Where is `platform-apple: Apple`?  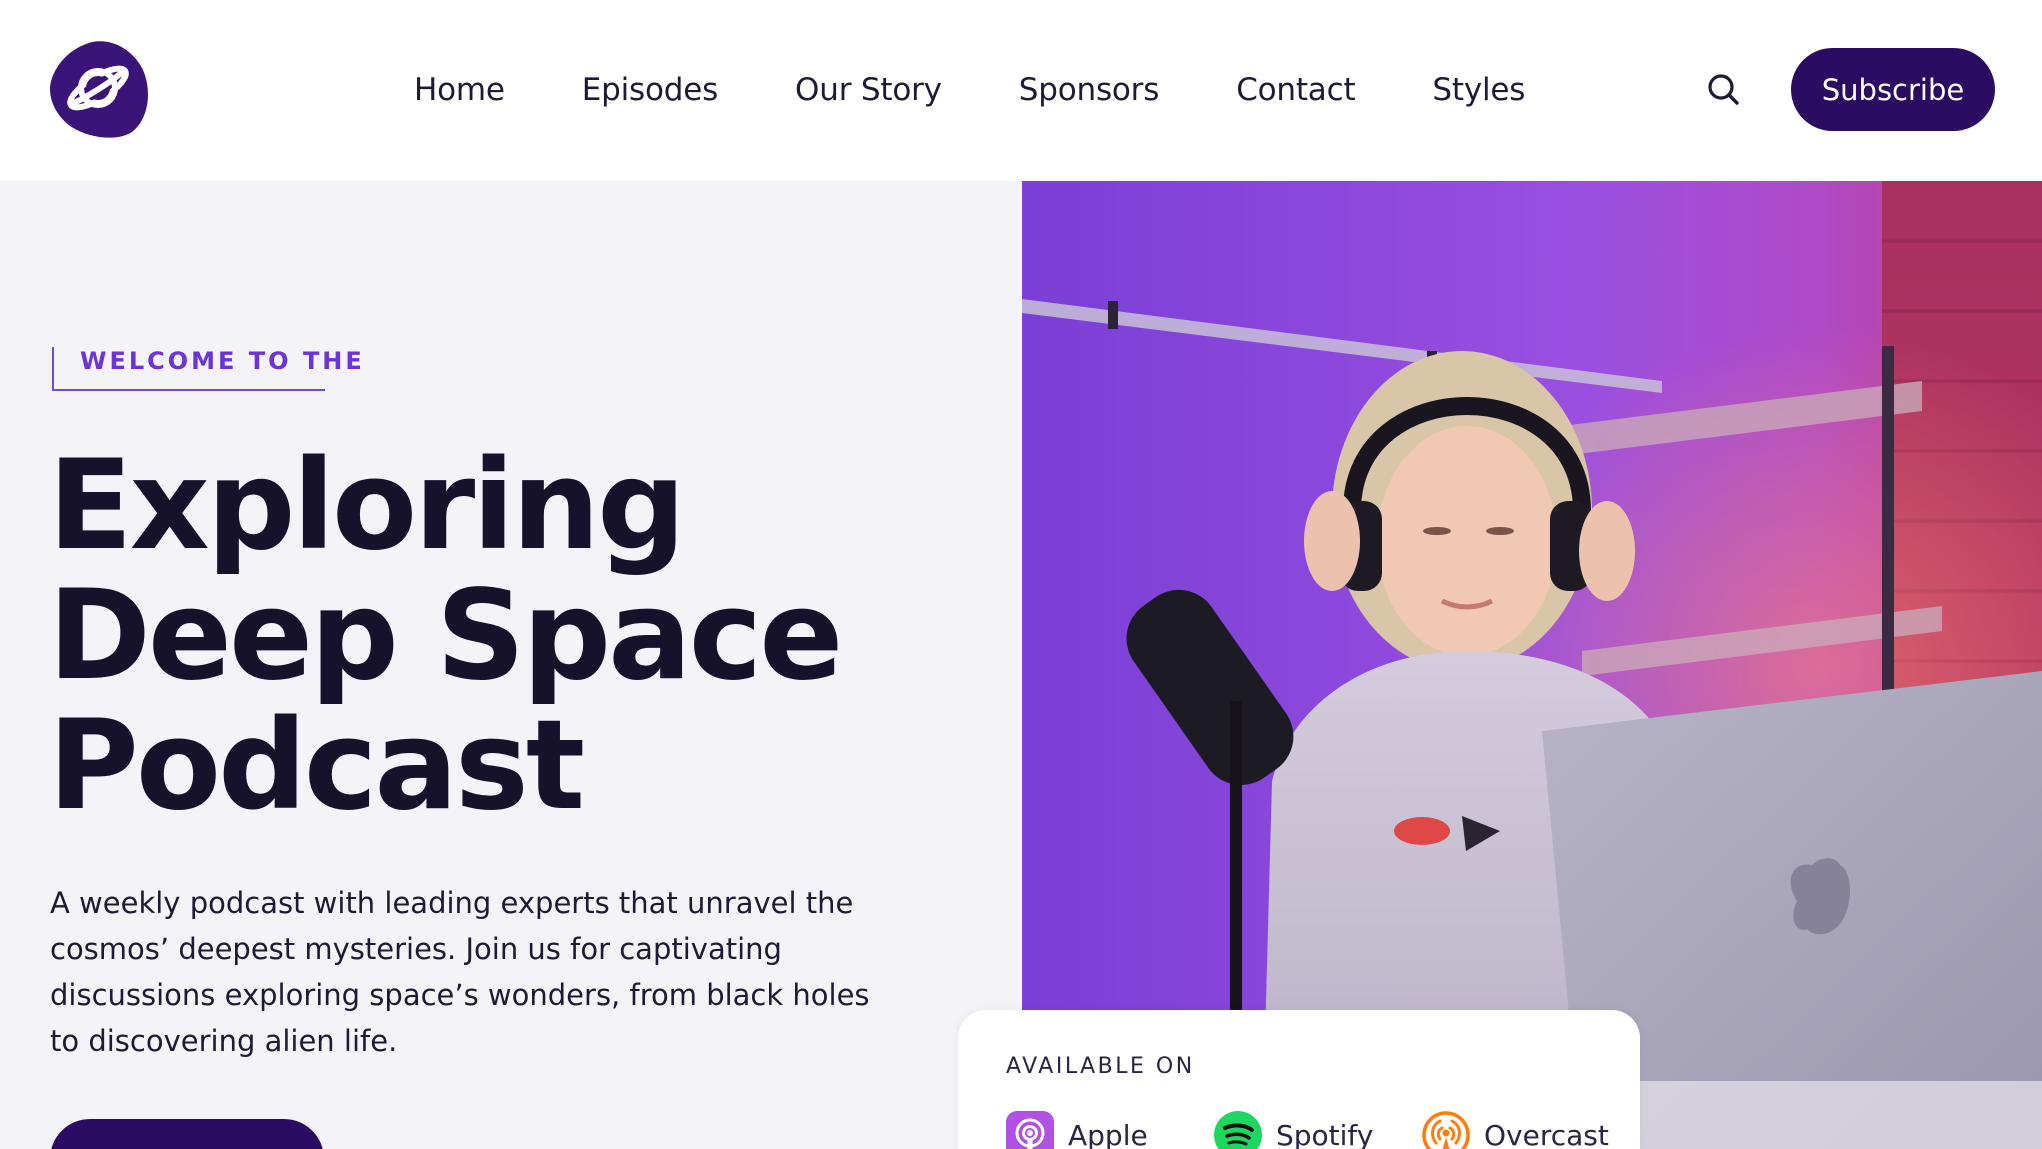
platform-apple: Apple is located at coordinates (1077, 1130).